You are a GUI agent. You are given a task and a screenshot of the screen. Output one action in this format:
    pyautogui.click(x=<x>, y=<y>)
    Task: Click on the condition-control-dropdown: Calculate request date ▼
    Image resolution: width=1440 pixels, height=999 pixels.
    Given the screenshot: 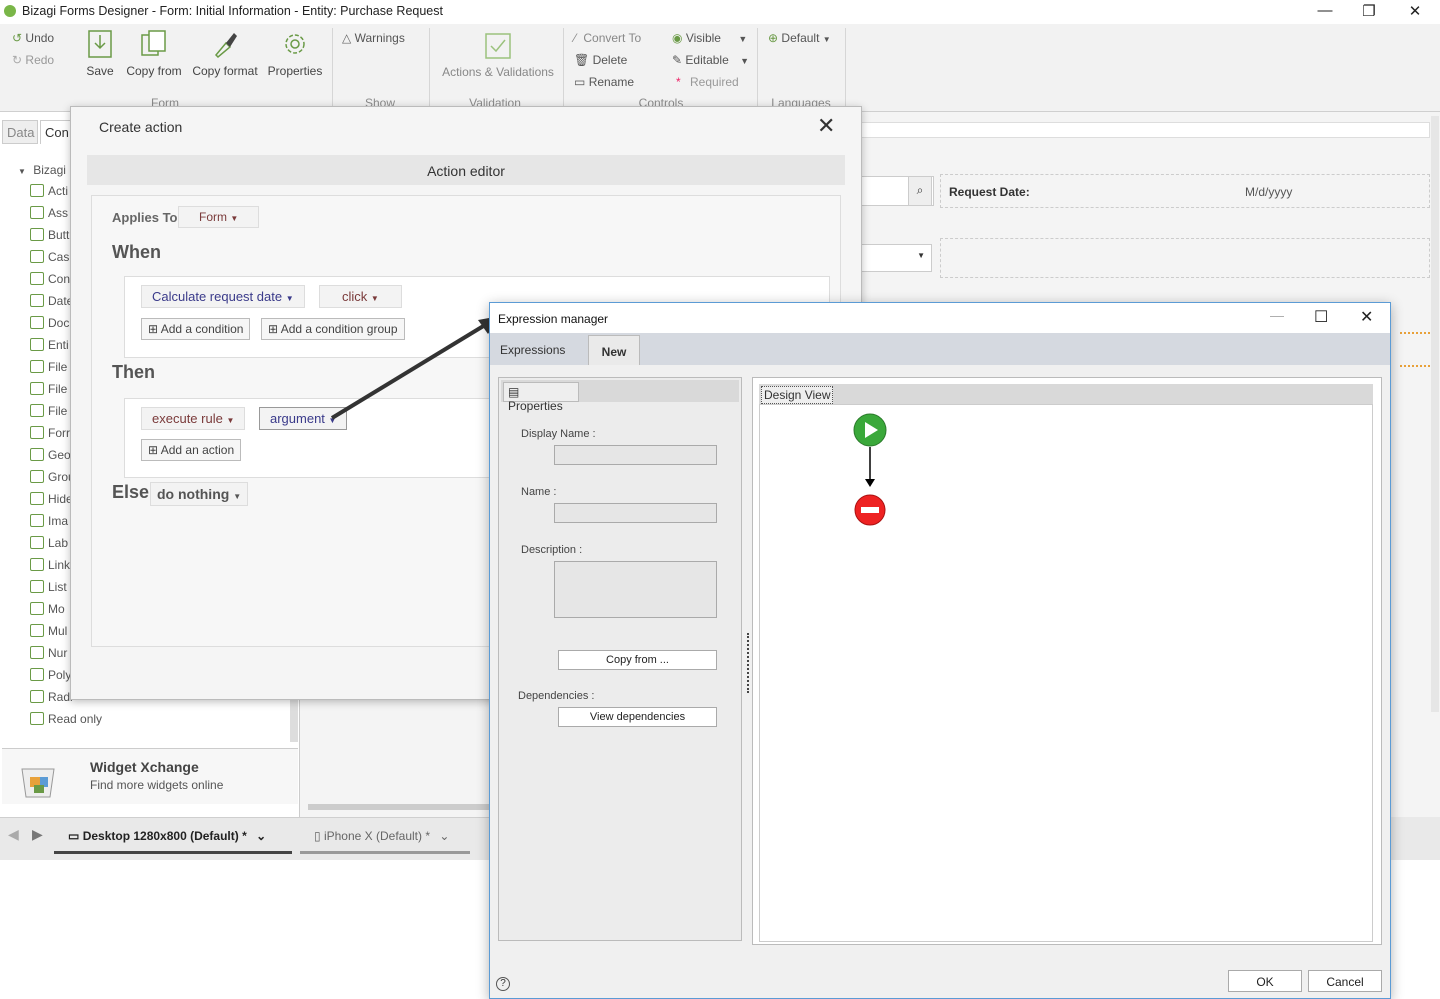 What is the action you would take?
    pyautogui.click(x=223, y=296)
    